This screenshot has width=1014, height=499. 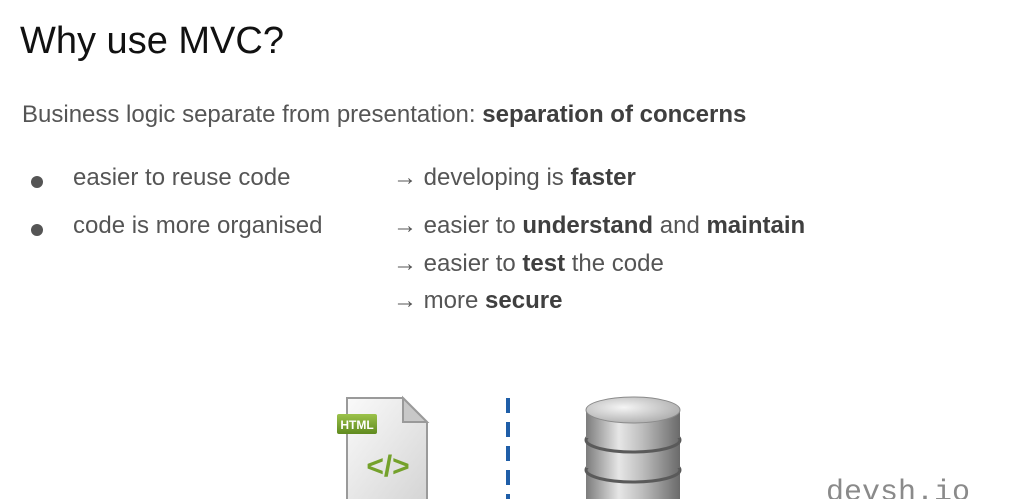 I want to click on point-bold: faster, so click(x=603, y=177).